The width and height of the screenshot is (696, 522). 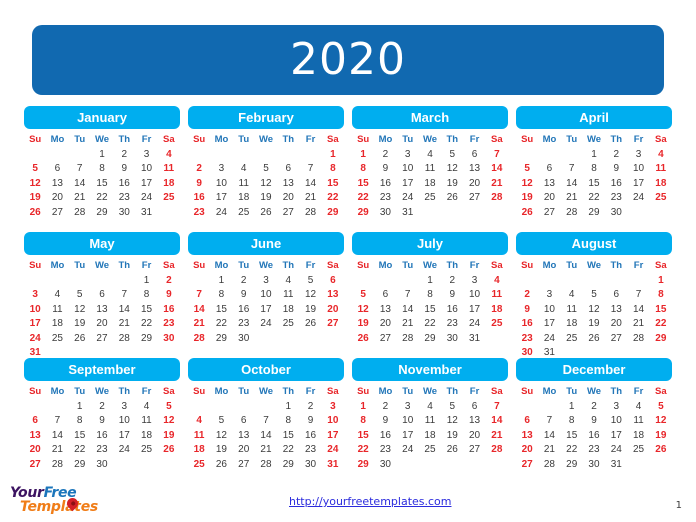 What do you see at coordinates (430, 154) in the screenshot?
I see `day-cell: 4` at bounding box center [430, 154].